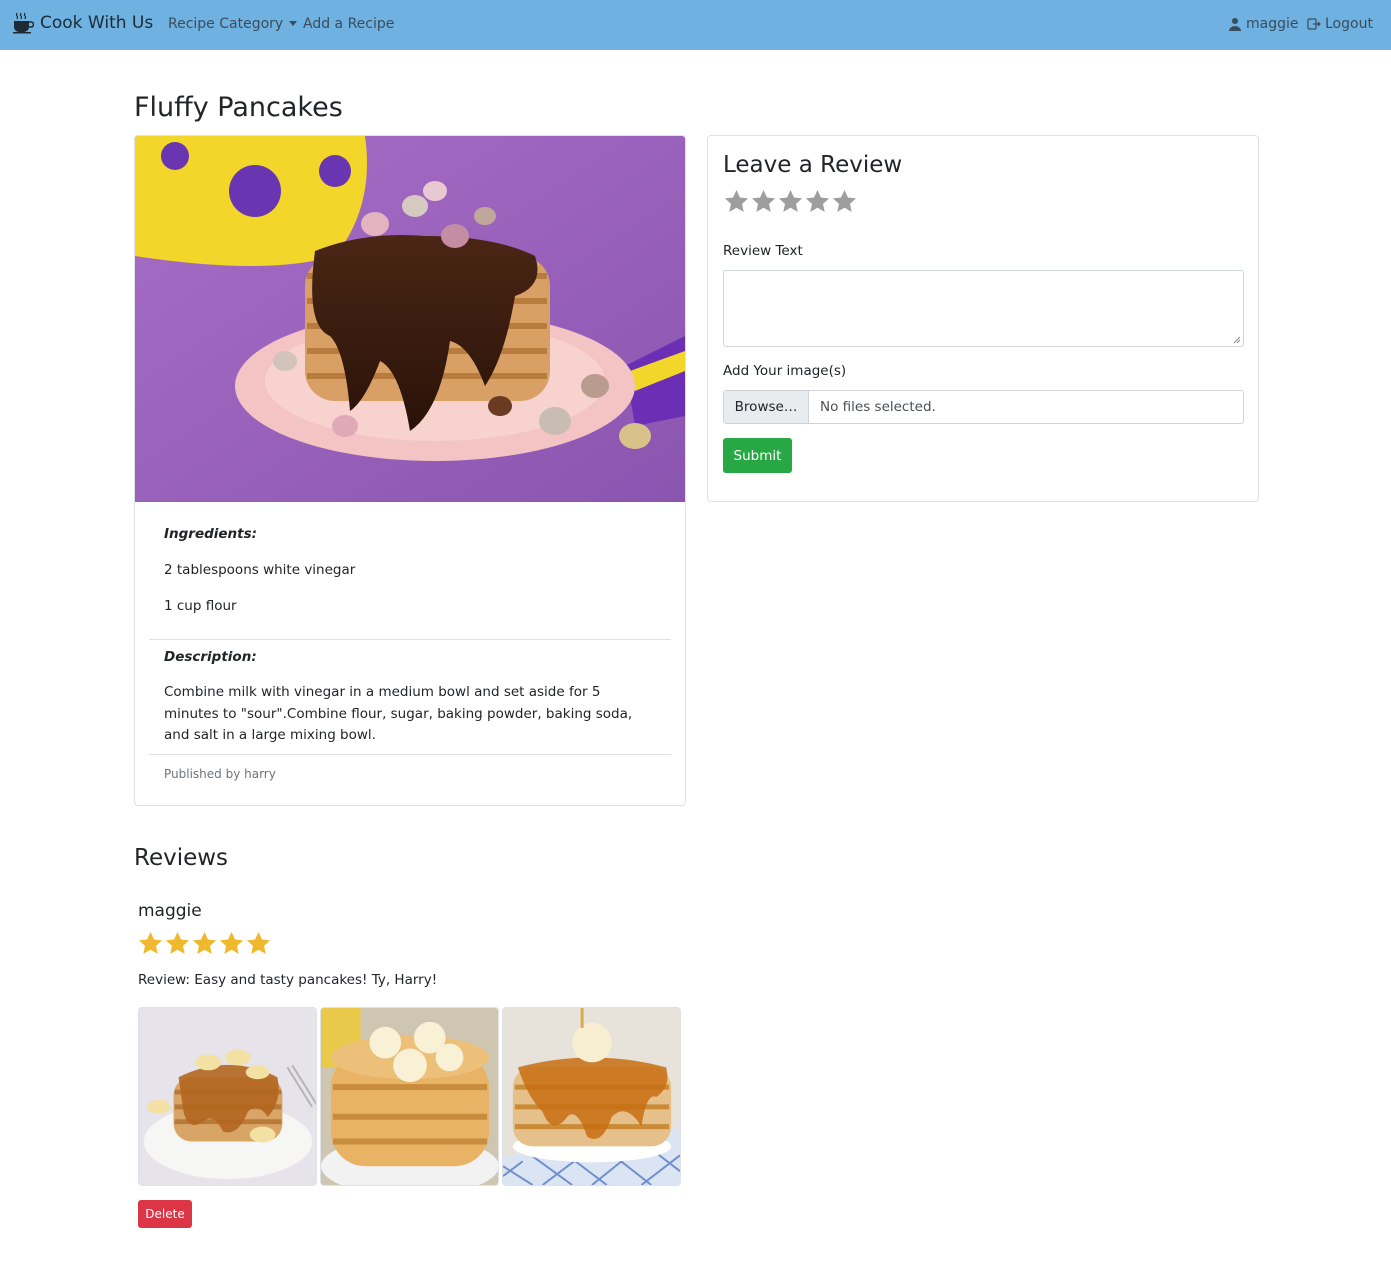 The width and height of the screenshot is (1391, 1280). I want to click on coffee-cup-icon, so click(23, 23).